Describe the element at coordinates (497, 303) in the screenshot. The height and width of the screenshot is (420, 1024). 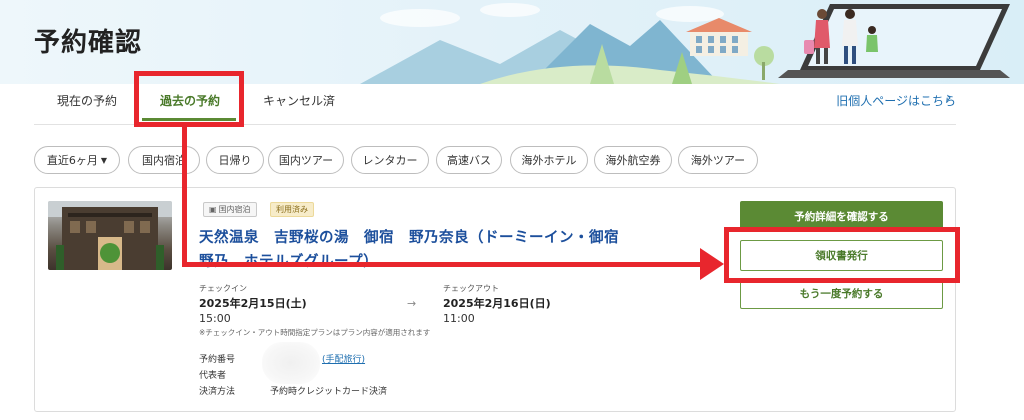
I see `checkout-date: 2025年2月16日(日)` at that location.